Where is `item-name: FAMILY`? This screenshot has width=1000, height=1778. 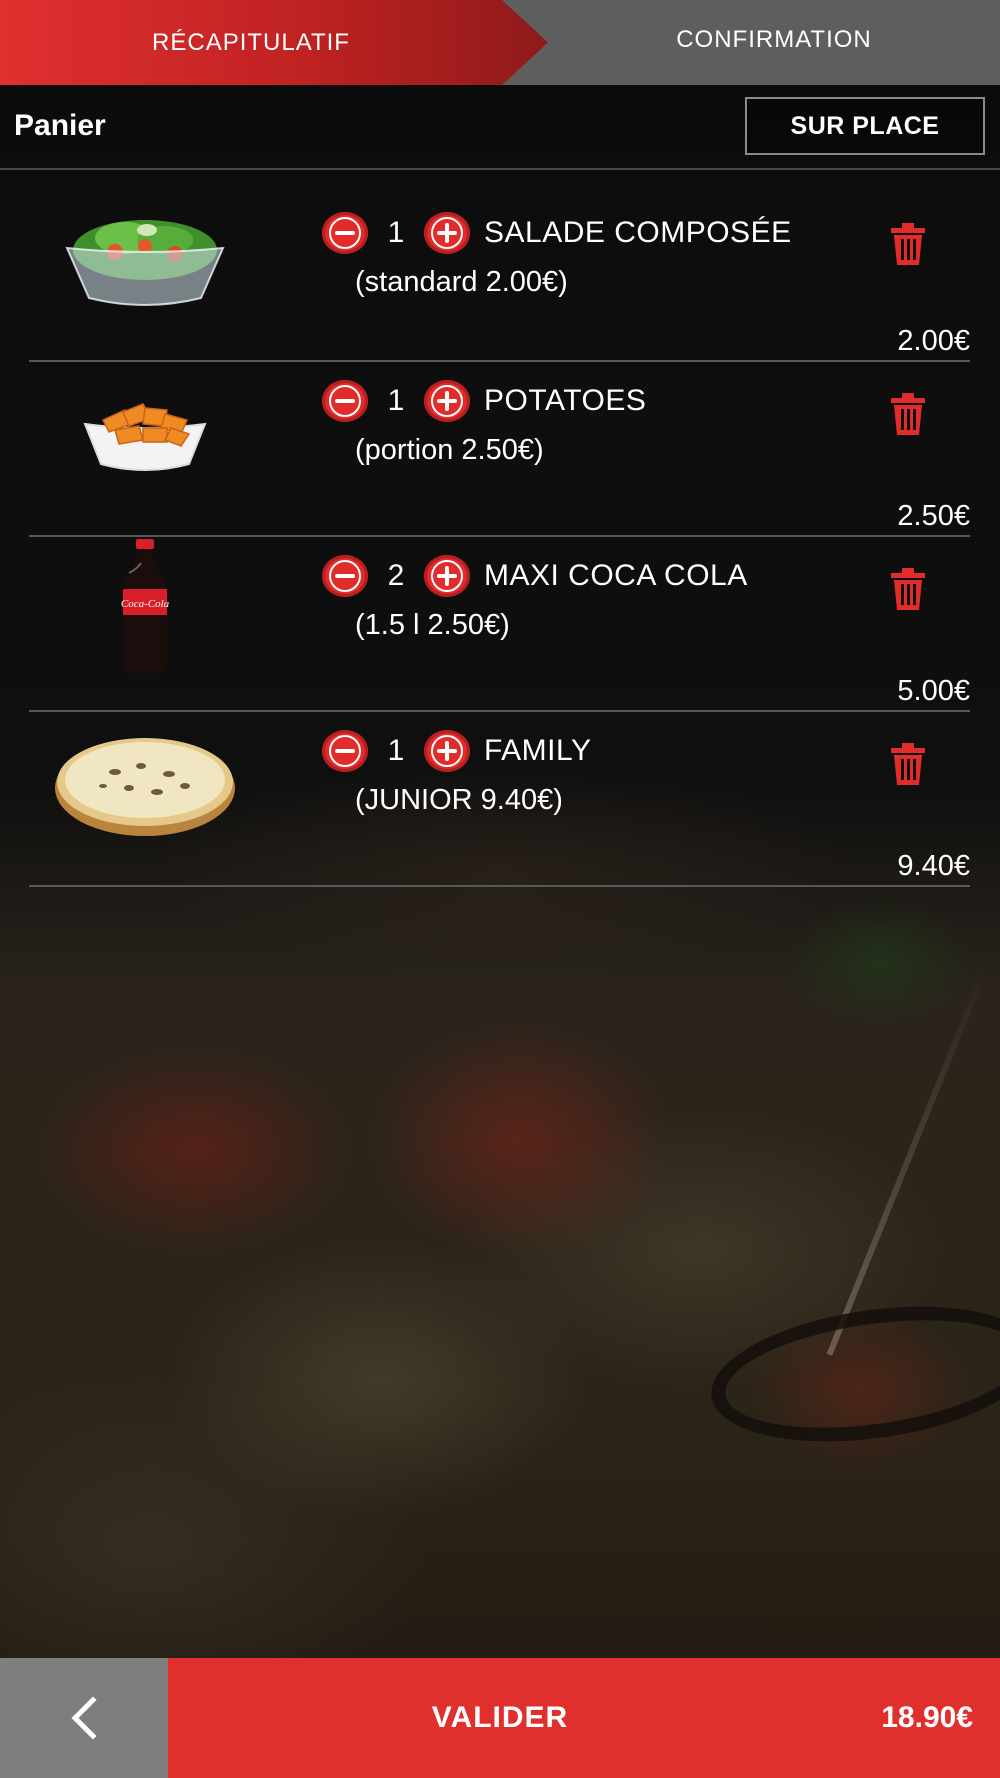
item-name: FAMILY is located at coordinates (538, 750).